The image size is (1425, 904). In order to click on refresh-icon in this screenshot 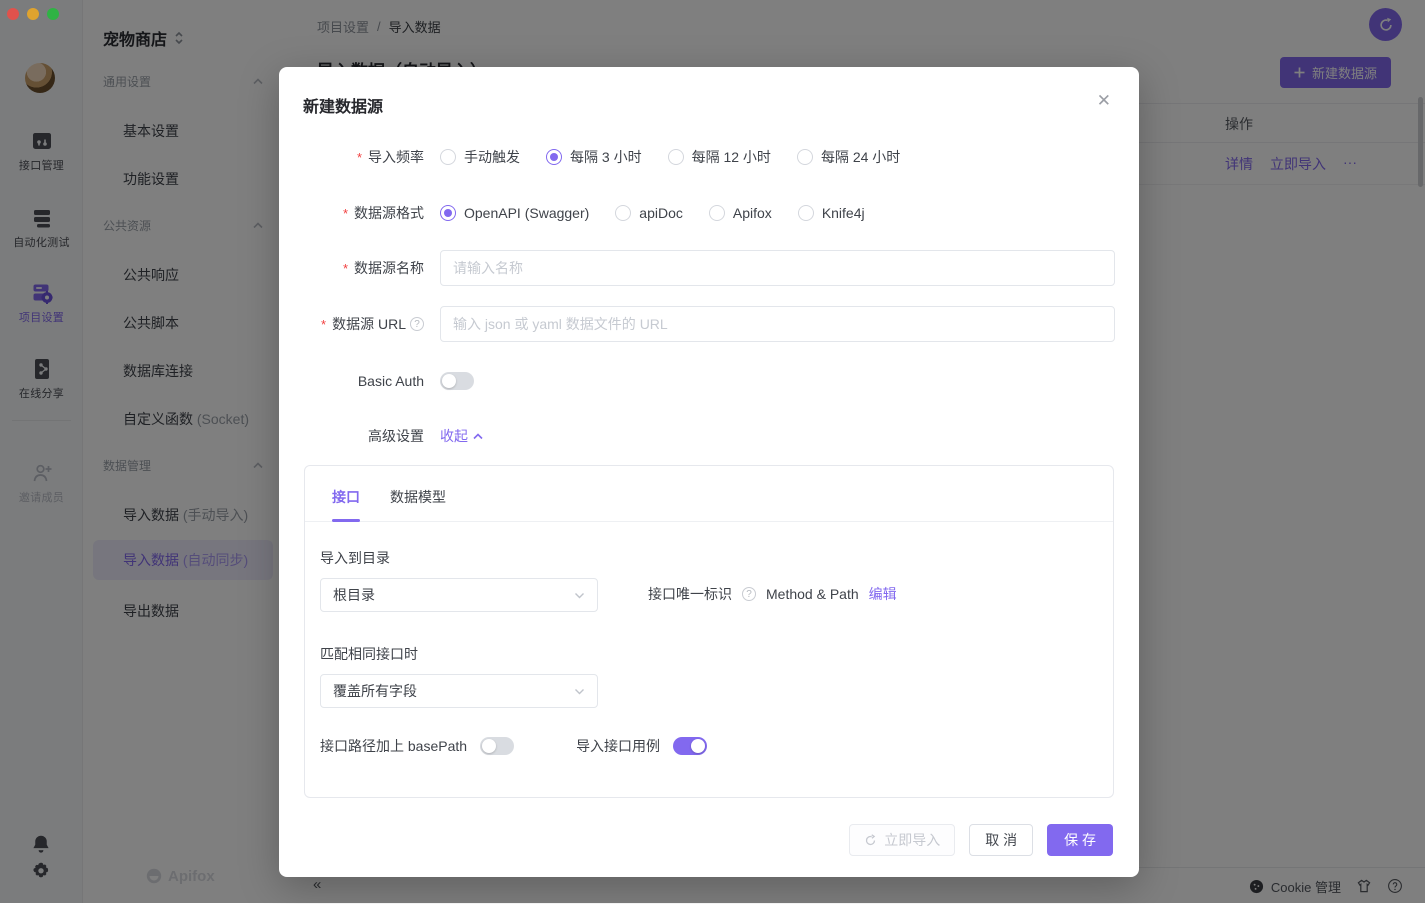, I will do `click(870, 840)`.